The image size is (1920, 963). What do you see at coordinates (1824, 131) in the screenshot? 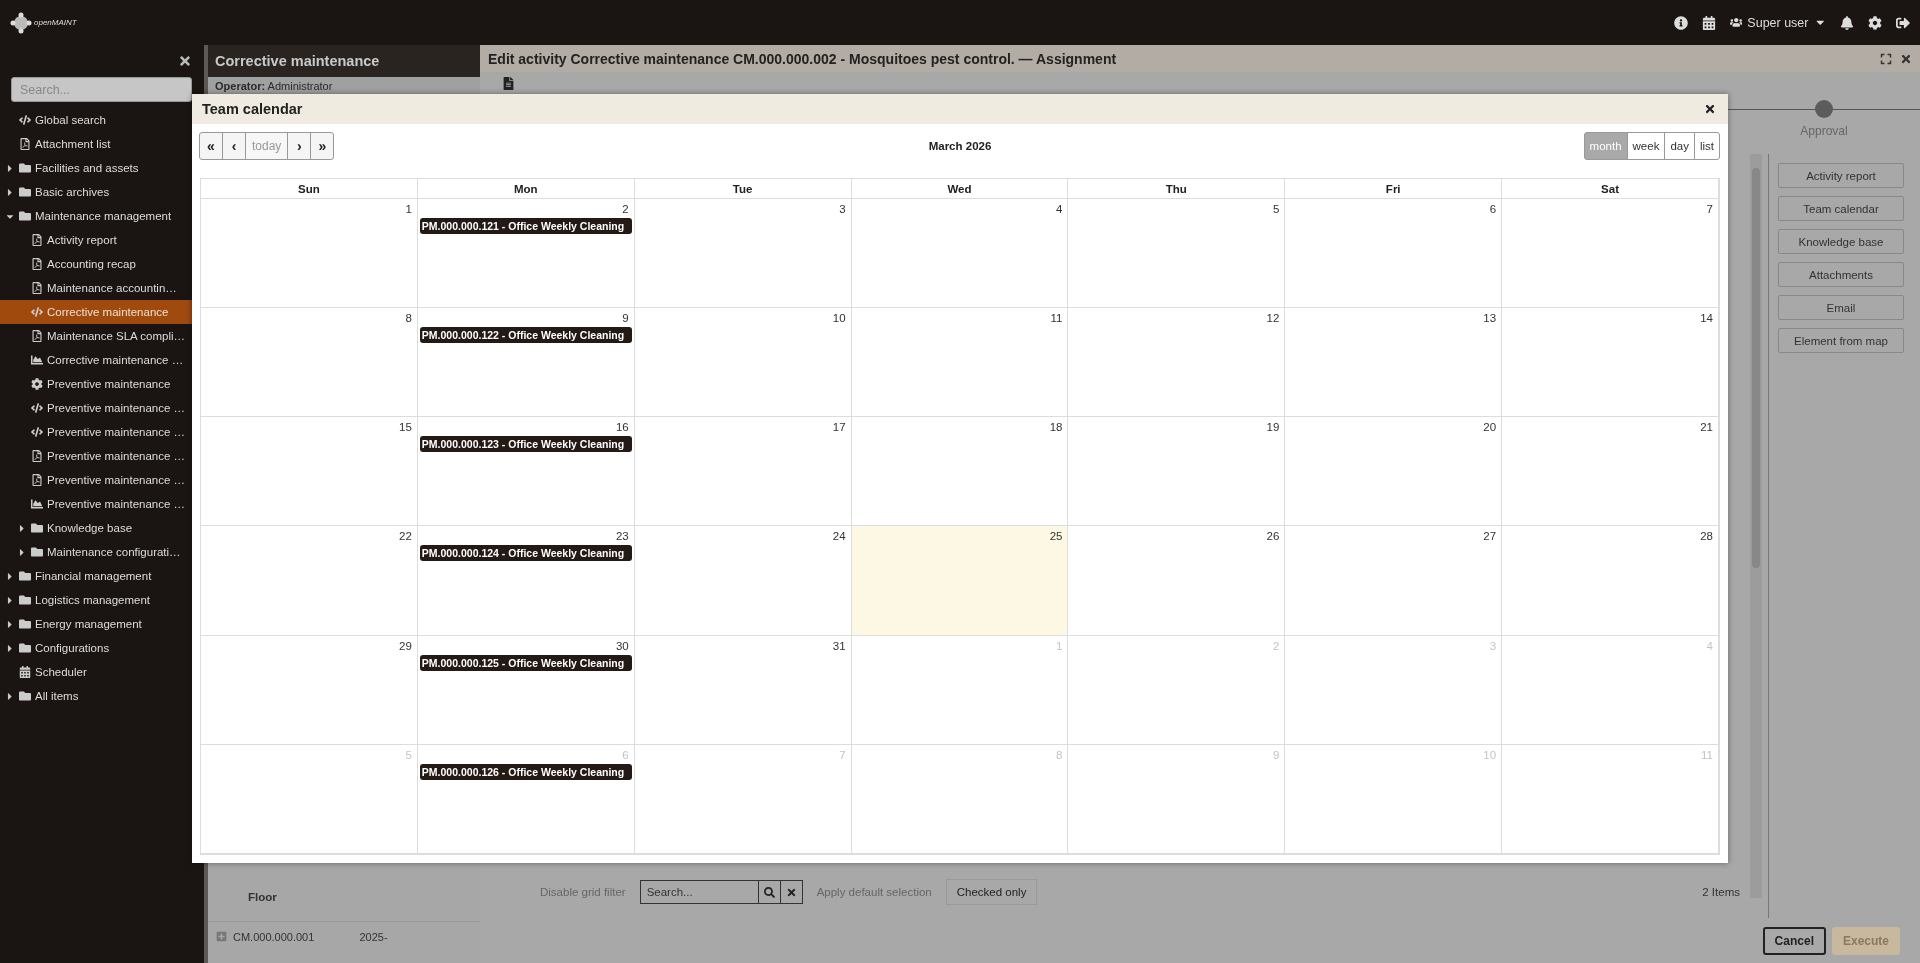
I see `step-label: Approval` at bounding box center [1824, 131].